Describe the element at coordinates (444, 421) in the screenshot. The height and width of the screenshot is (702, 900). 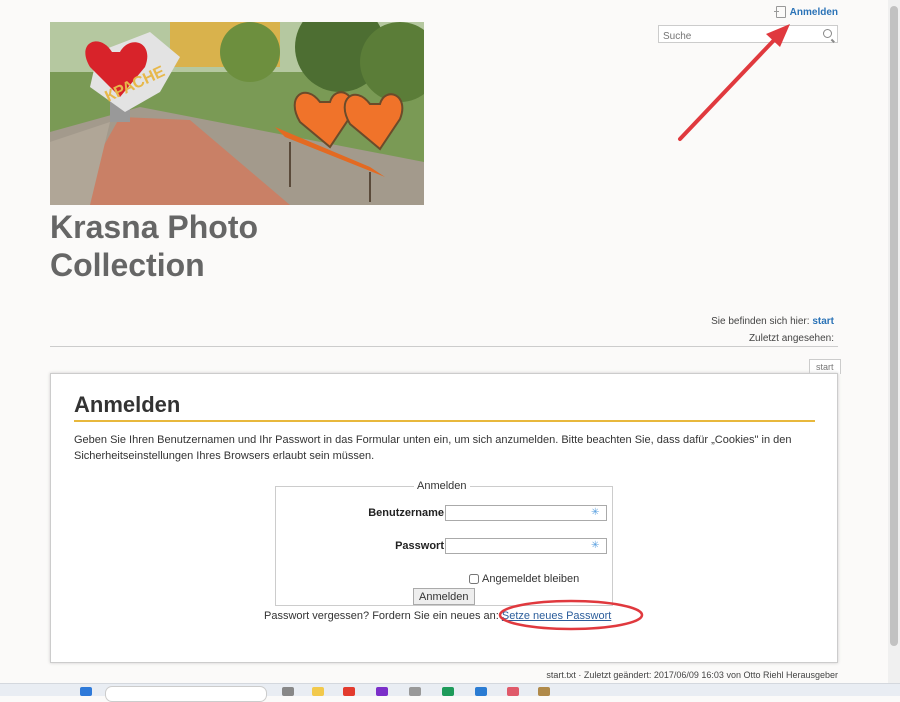
I see `heading-rule` at that location.